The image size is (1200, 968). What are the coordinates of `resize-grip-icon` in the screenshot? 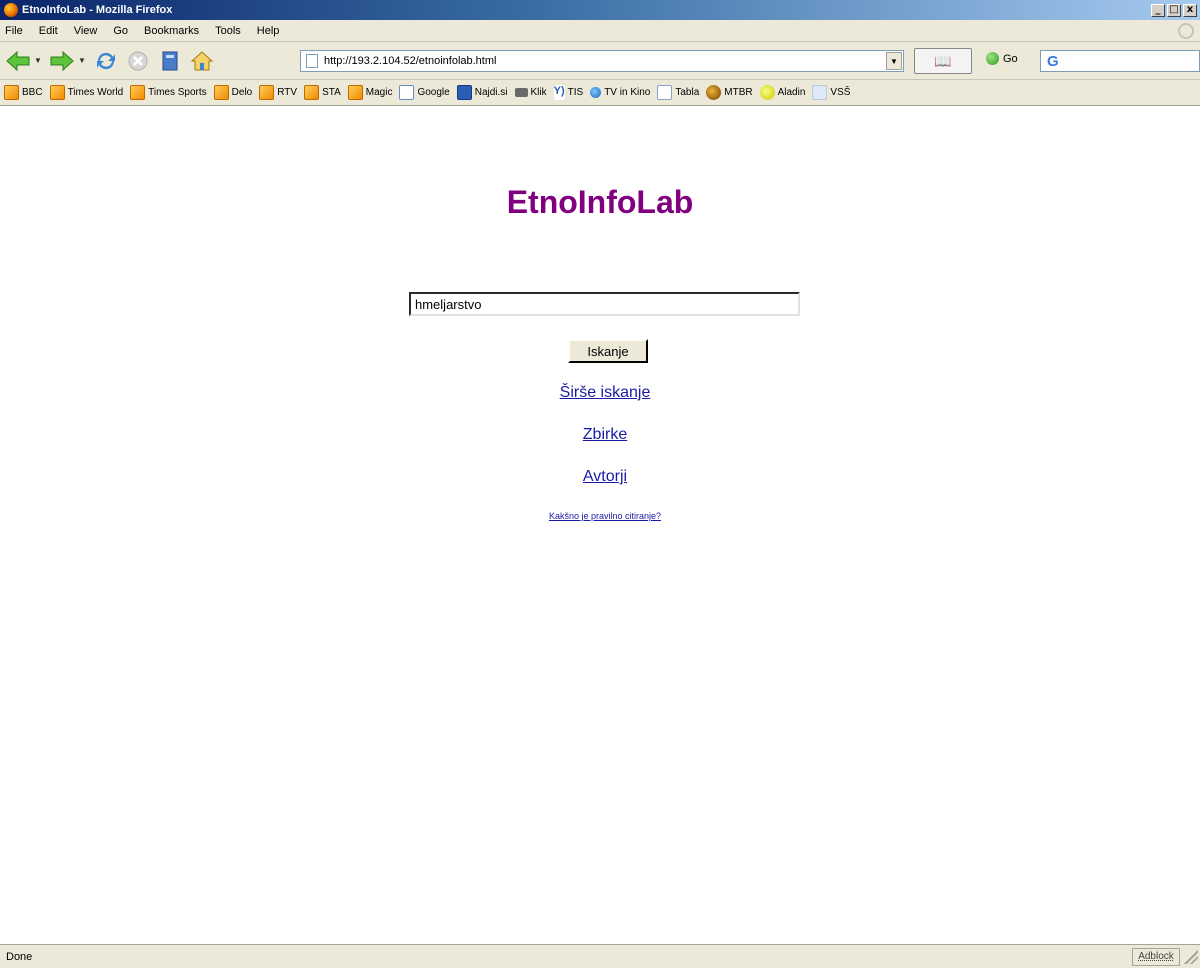 It's located at (1191, 956).